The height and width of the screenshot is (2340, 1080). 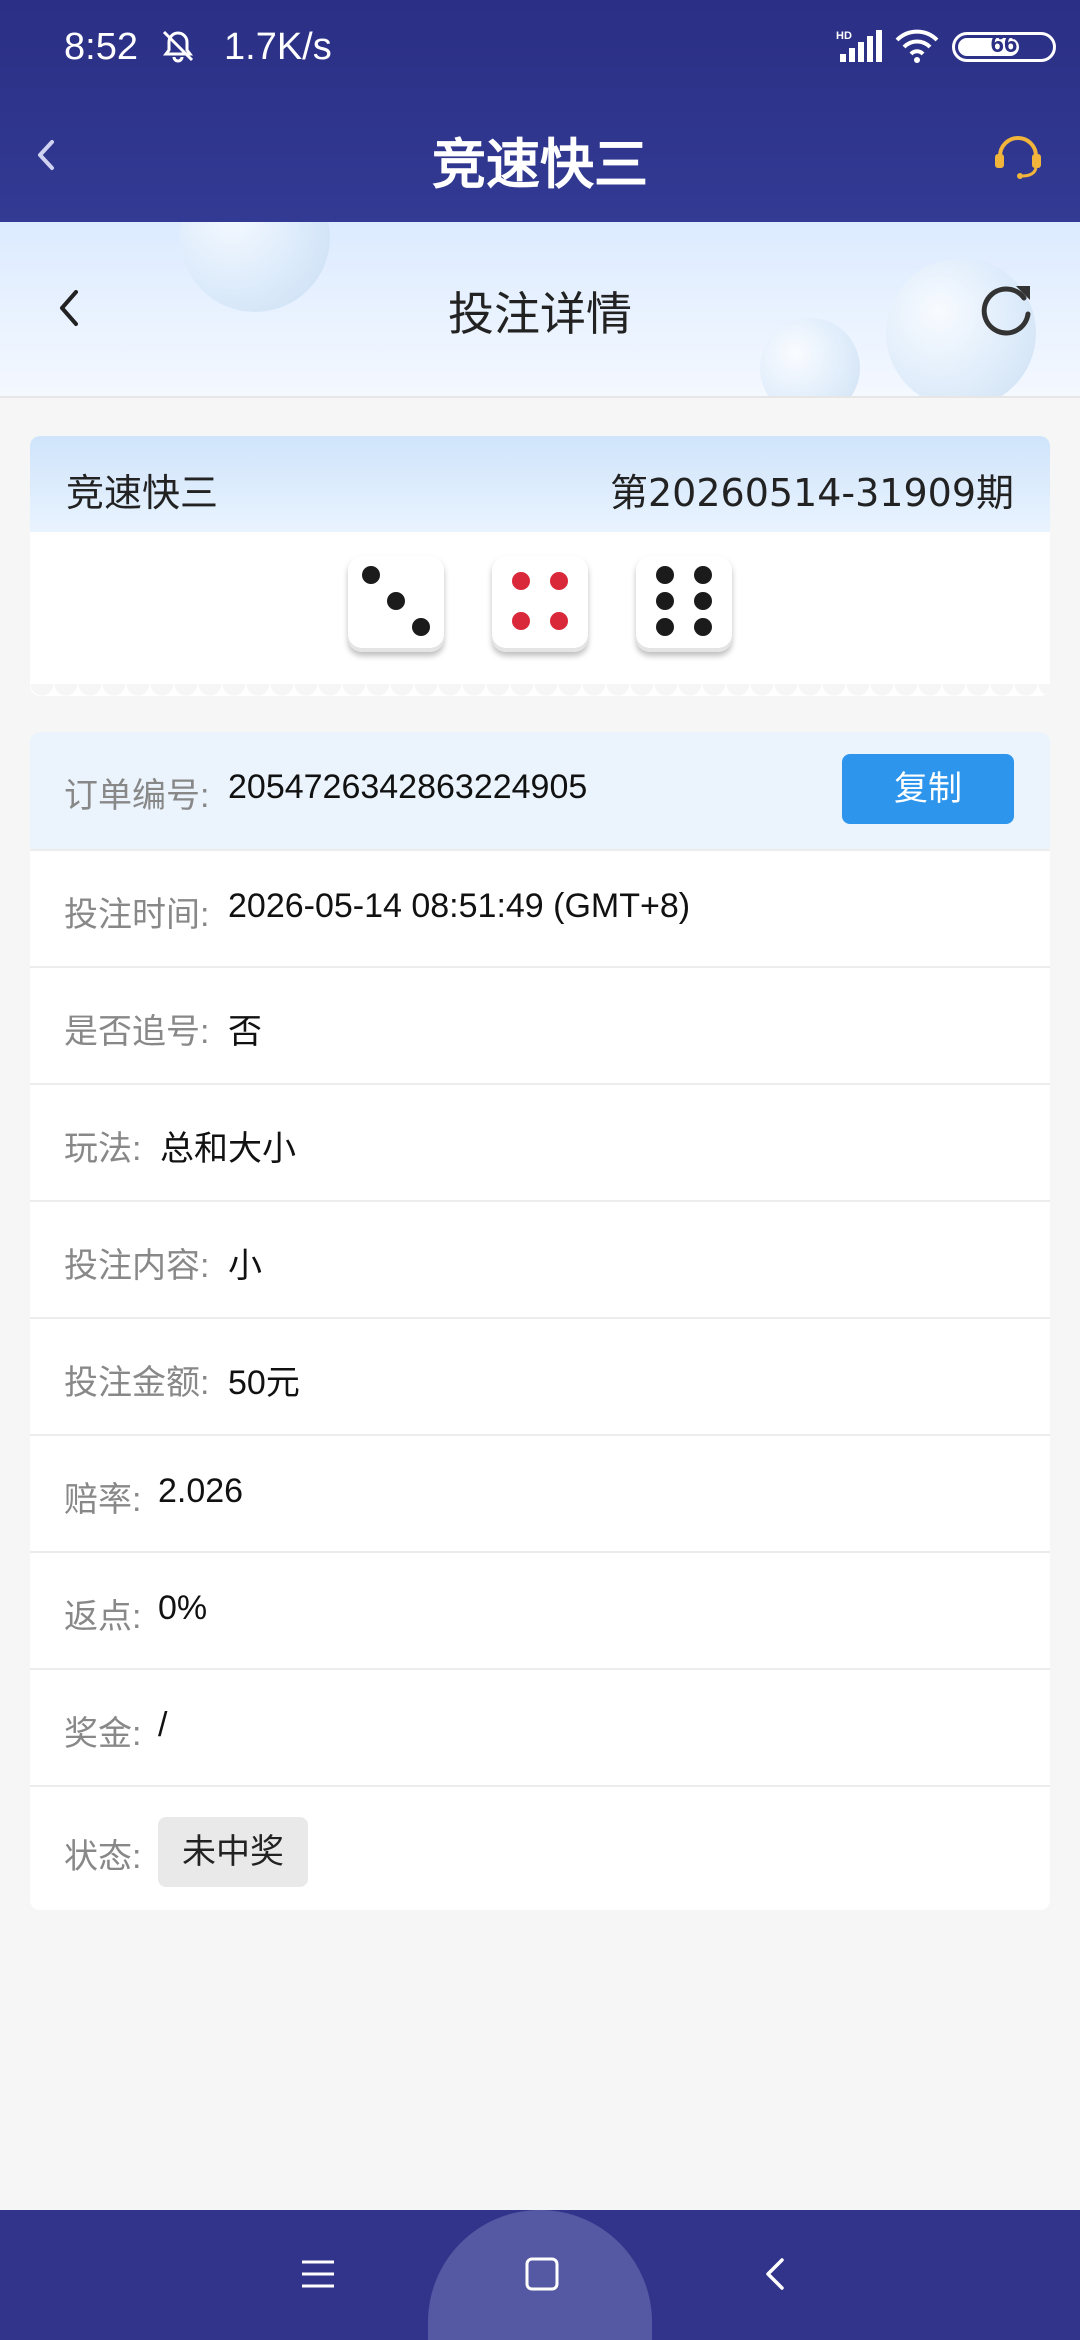 What do you see at coordinates (540, 1847) in the screenshot?
I see `row-status: 状态: 未中奖` at bounding box center [540, 1847].